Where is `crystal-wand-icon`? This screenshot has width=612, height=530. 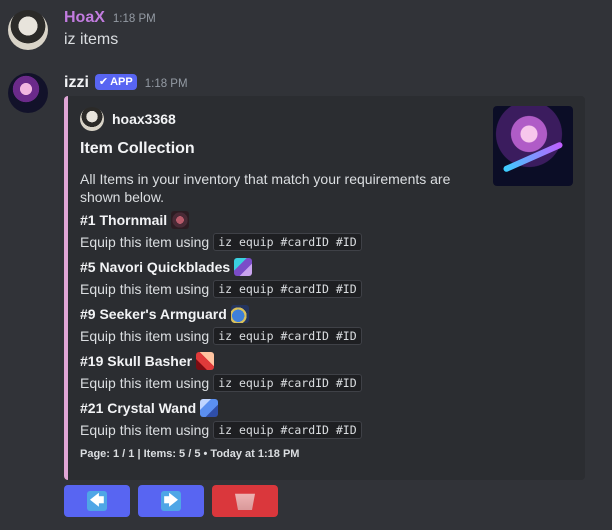 crystal-wand-icon is located at coordinates (209, 408).